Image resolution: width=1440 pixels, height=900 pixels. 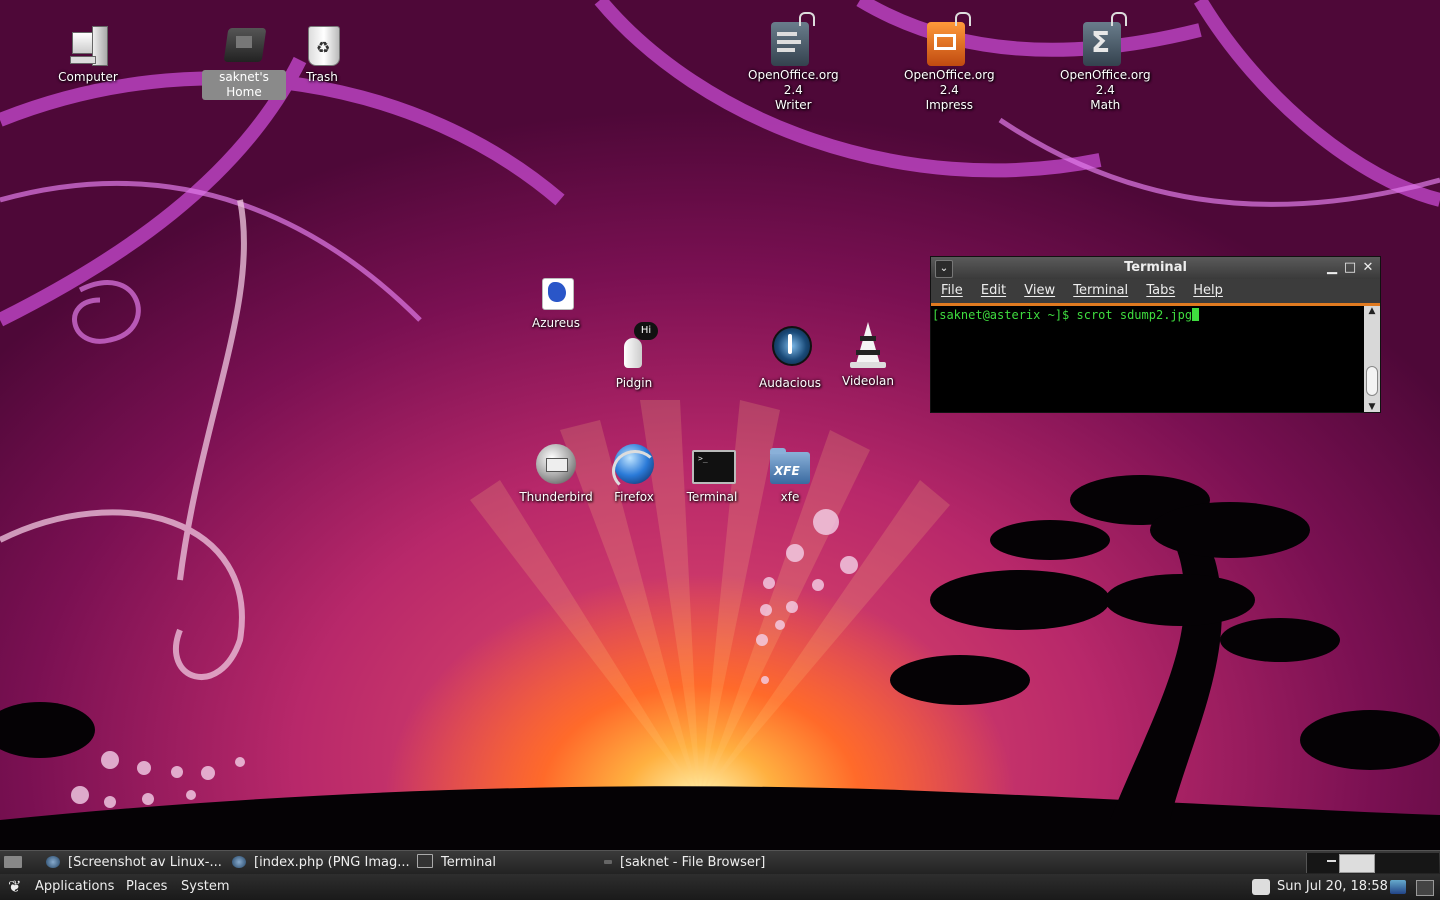 I want to click on text-cursor, so click(x=1196, y=314).